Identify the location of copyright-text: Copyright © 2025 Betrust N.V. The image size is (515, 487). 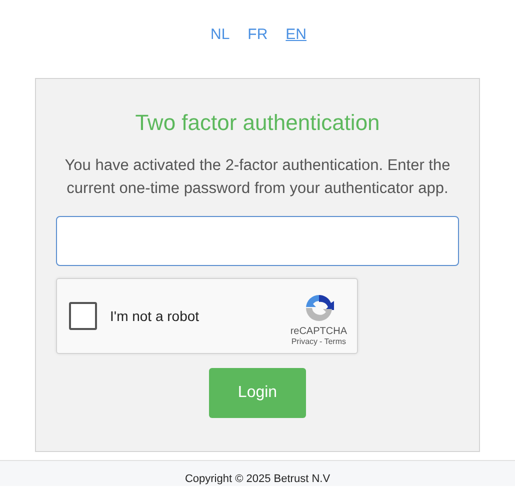
(257, 479).